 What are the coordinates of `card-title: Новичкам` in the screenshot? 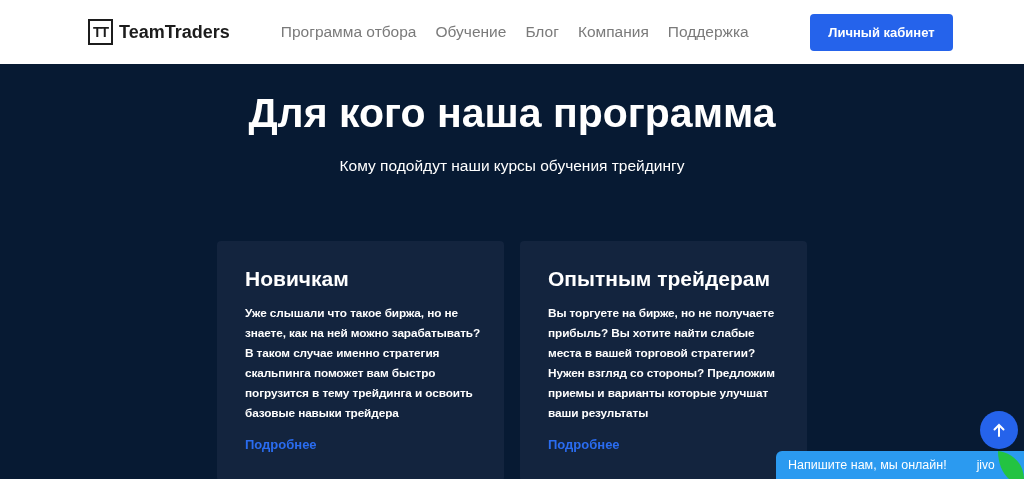 It's located at (297, 279).